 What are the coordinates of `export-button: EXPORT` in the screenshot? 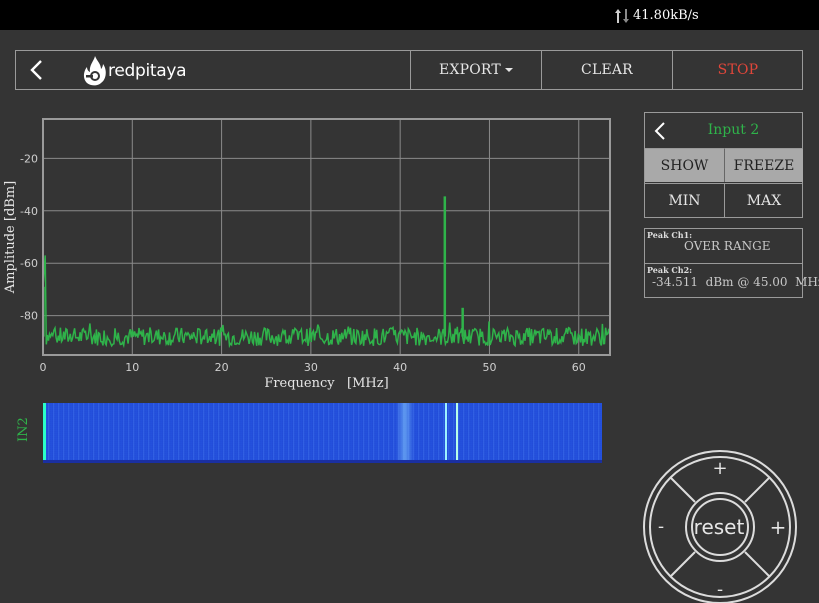 It's located at (475, 70).